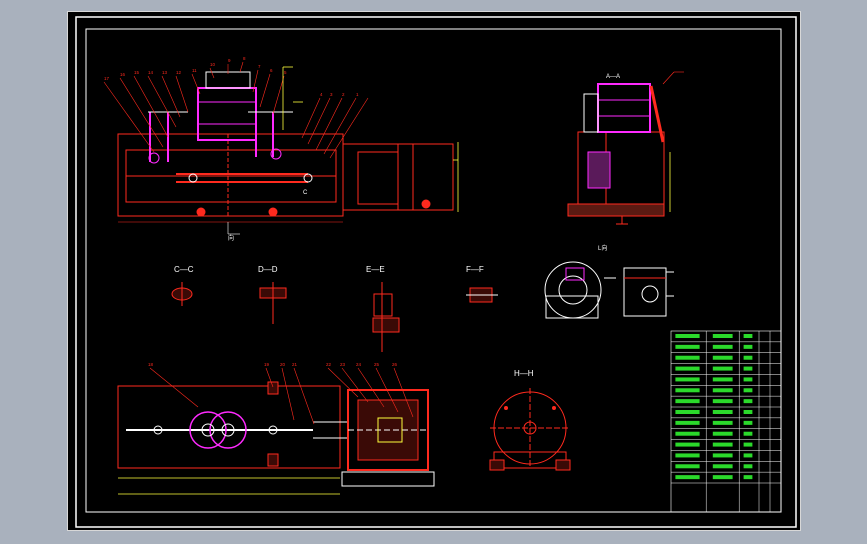  I want to click on title-block, so click(726, 421).